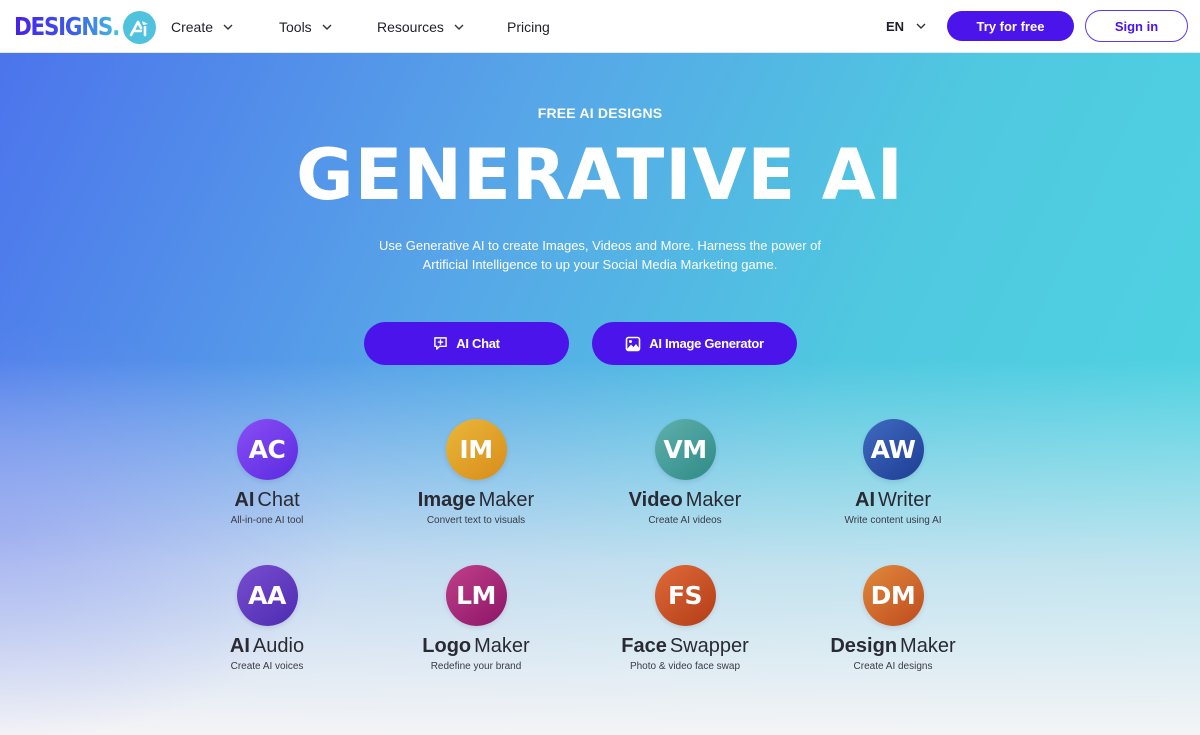 This screenshot has height=735, width=1200. Describe the element at coordinates (893, 666) in the screenshot. I see `tool-subtitle: Create AI designs` at that location.